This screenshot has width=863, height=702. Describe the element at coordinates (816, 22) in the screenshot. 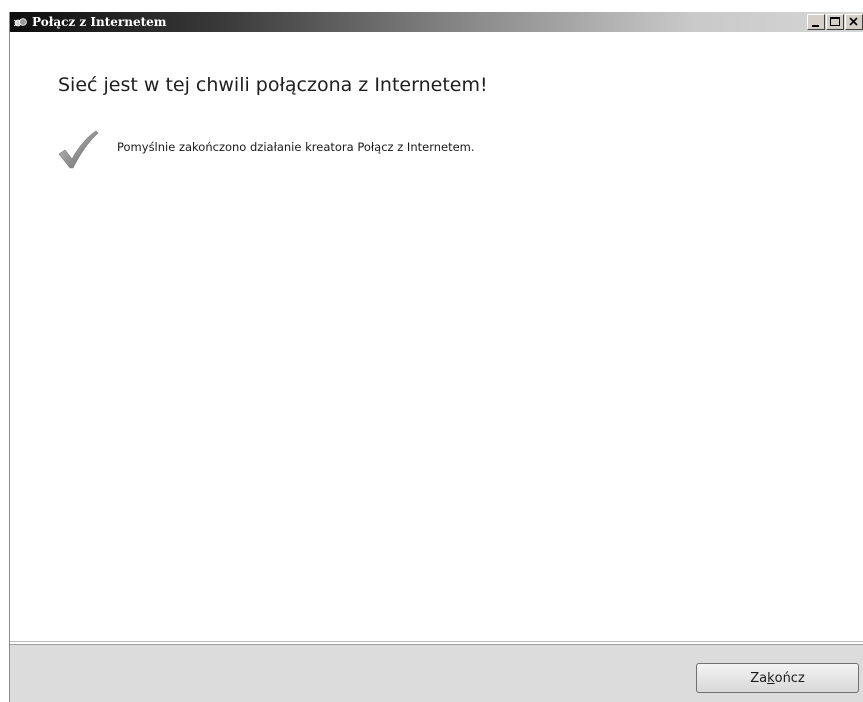

I see `minimize-button` at that location.